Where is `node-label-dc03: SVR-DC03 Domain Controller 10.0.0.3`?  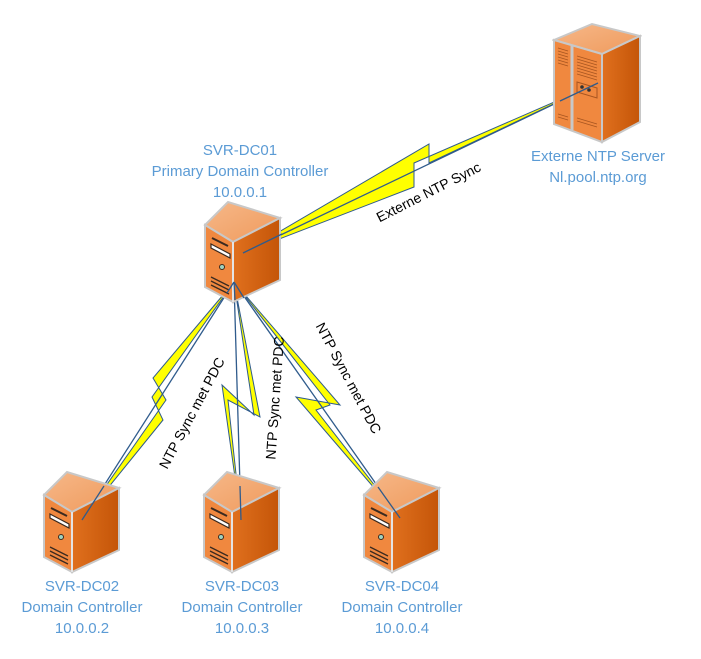
node-label-dc03: SVR-DC03 Domain Controller 10.0.0.3 is located at coordinates (242, 607).